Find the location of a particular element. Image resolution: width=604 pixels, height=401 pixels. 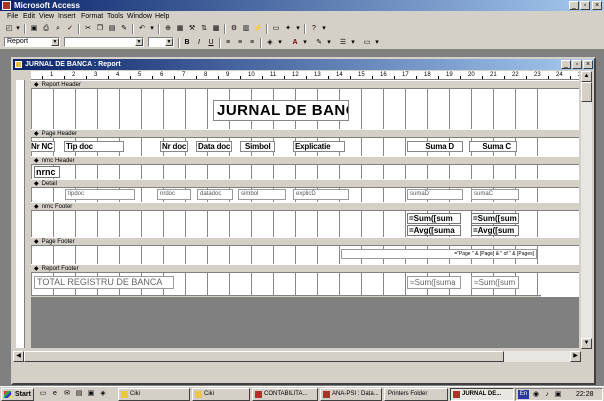

field-avg-sumac: =Avg([sum is located at coordinates (495, 230).